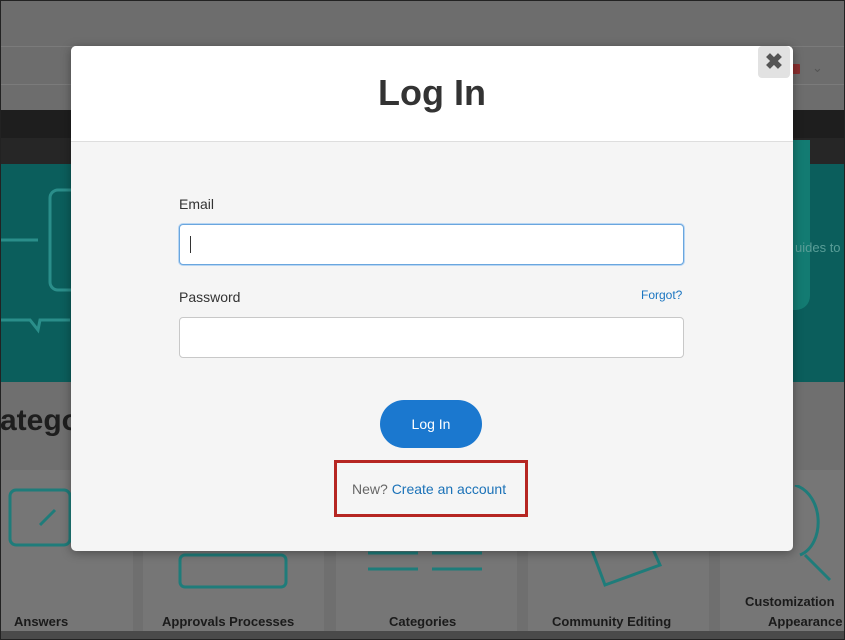  Describe the element at coordinates (228, 621) in the screenshot. I see `category-label: Approvals Processes` at that location.